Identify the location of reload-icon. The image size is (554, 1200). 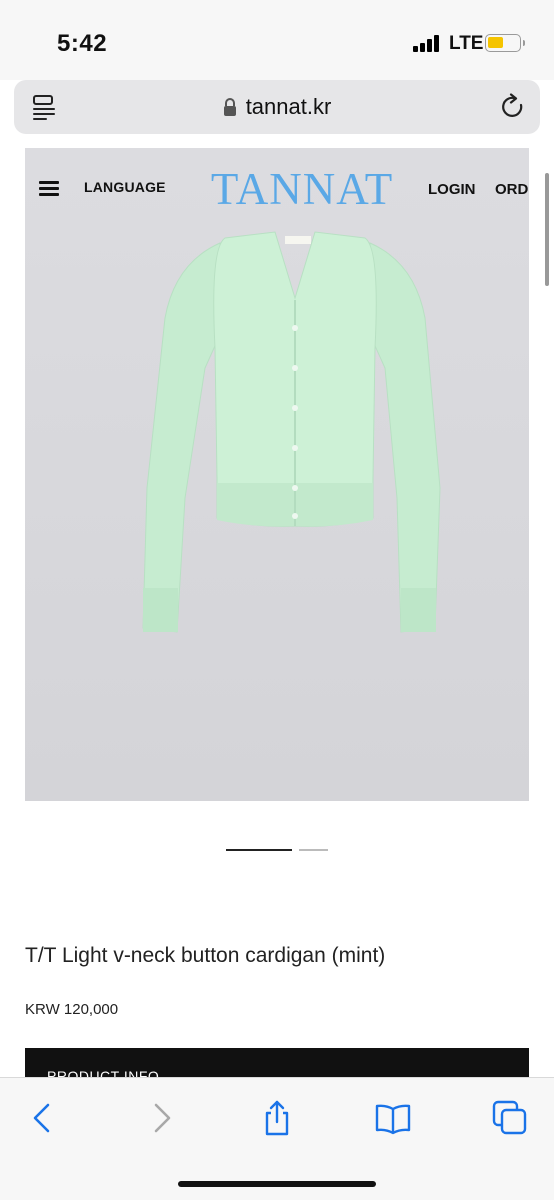
(513, 107).